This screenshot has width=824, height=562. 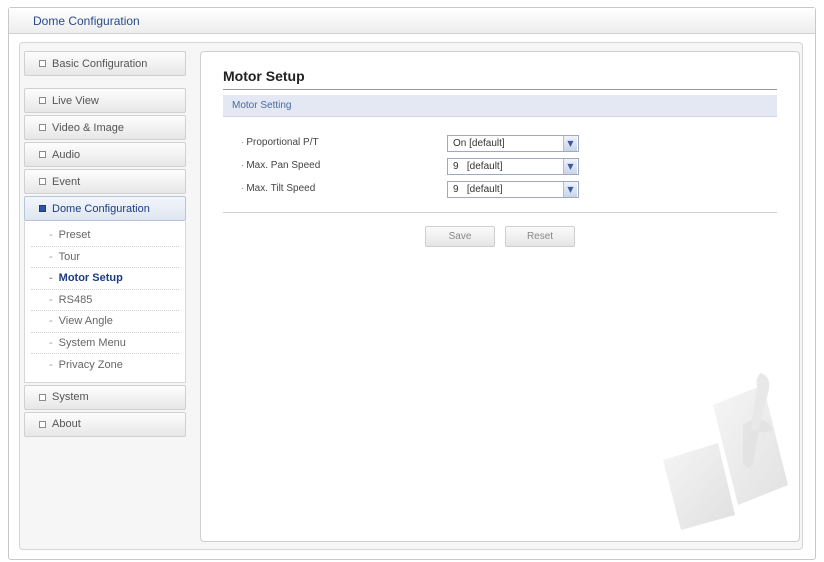 What do you see at coordinates (513, 143) in the screenshot?
I see `proportional-pt-select: On [default] ▼` at bounding box center [513, 143].